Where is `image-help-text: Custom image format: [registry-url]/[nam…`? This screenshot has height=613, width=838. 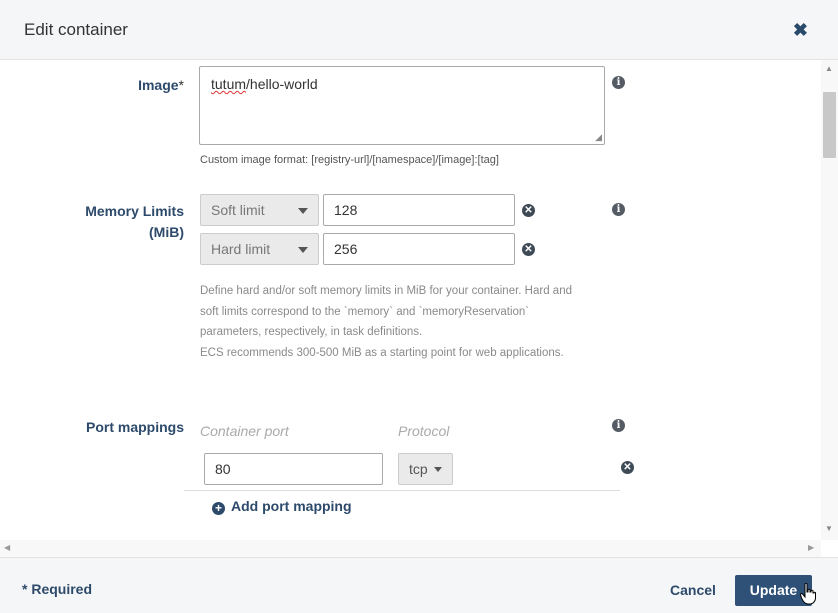
image-help-text: Custom image format: [registry-url]/[nam… is located at coordinates (349, 160).